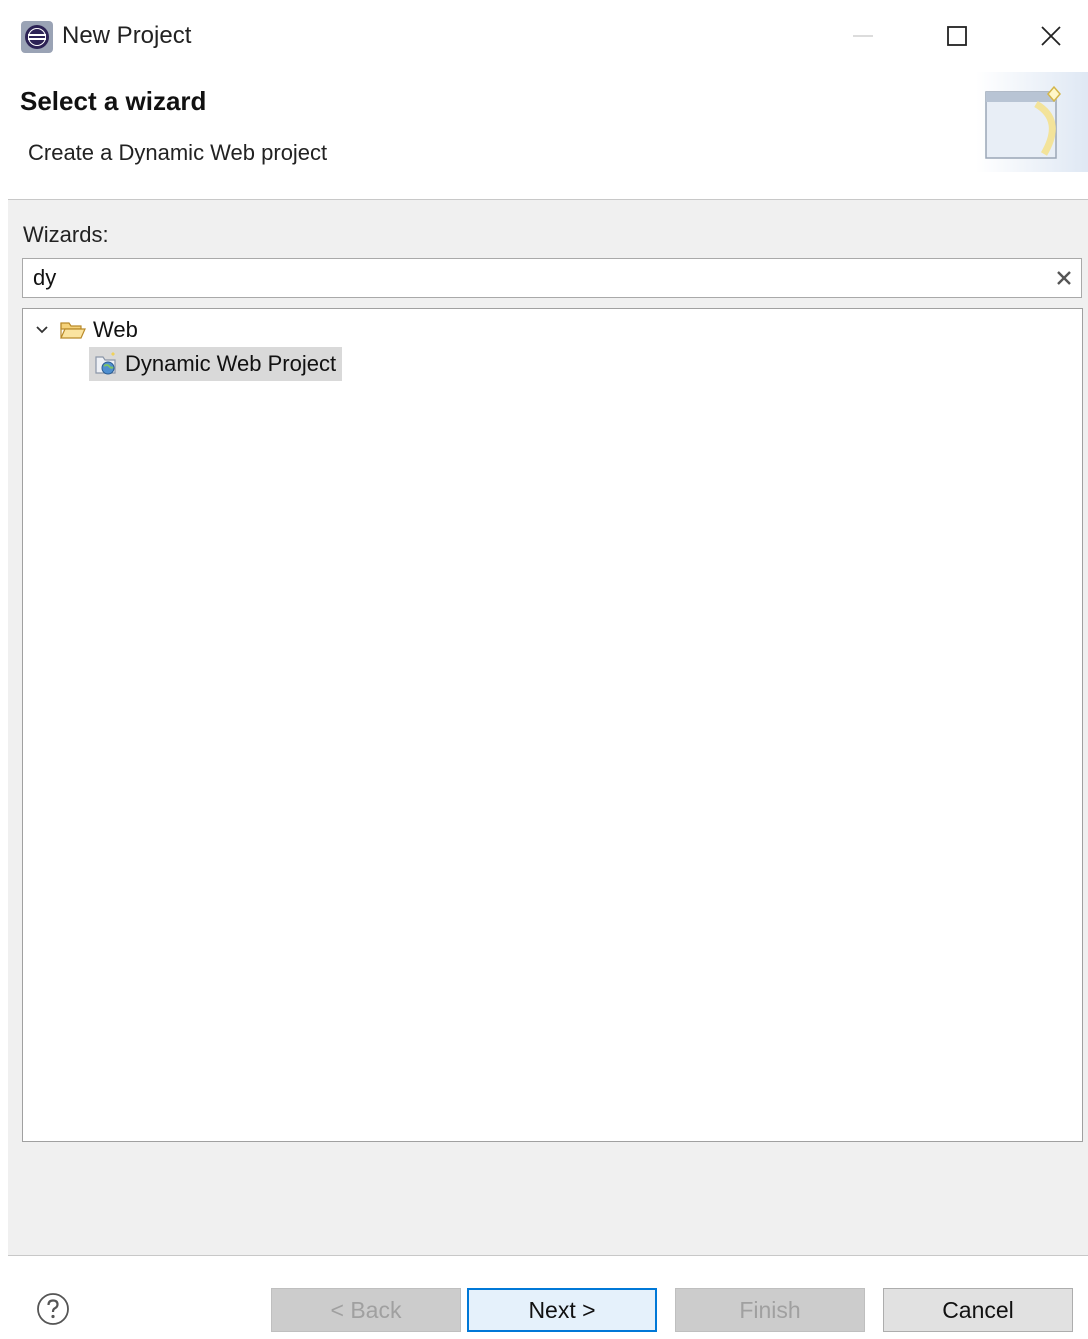 The height and width of the screenshot is (1339, 1088). I want to click on tree-node-label: Web, so click(115, 329).